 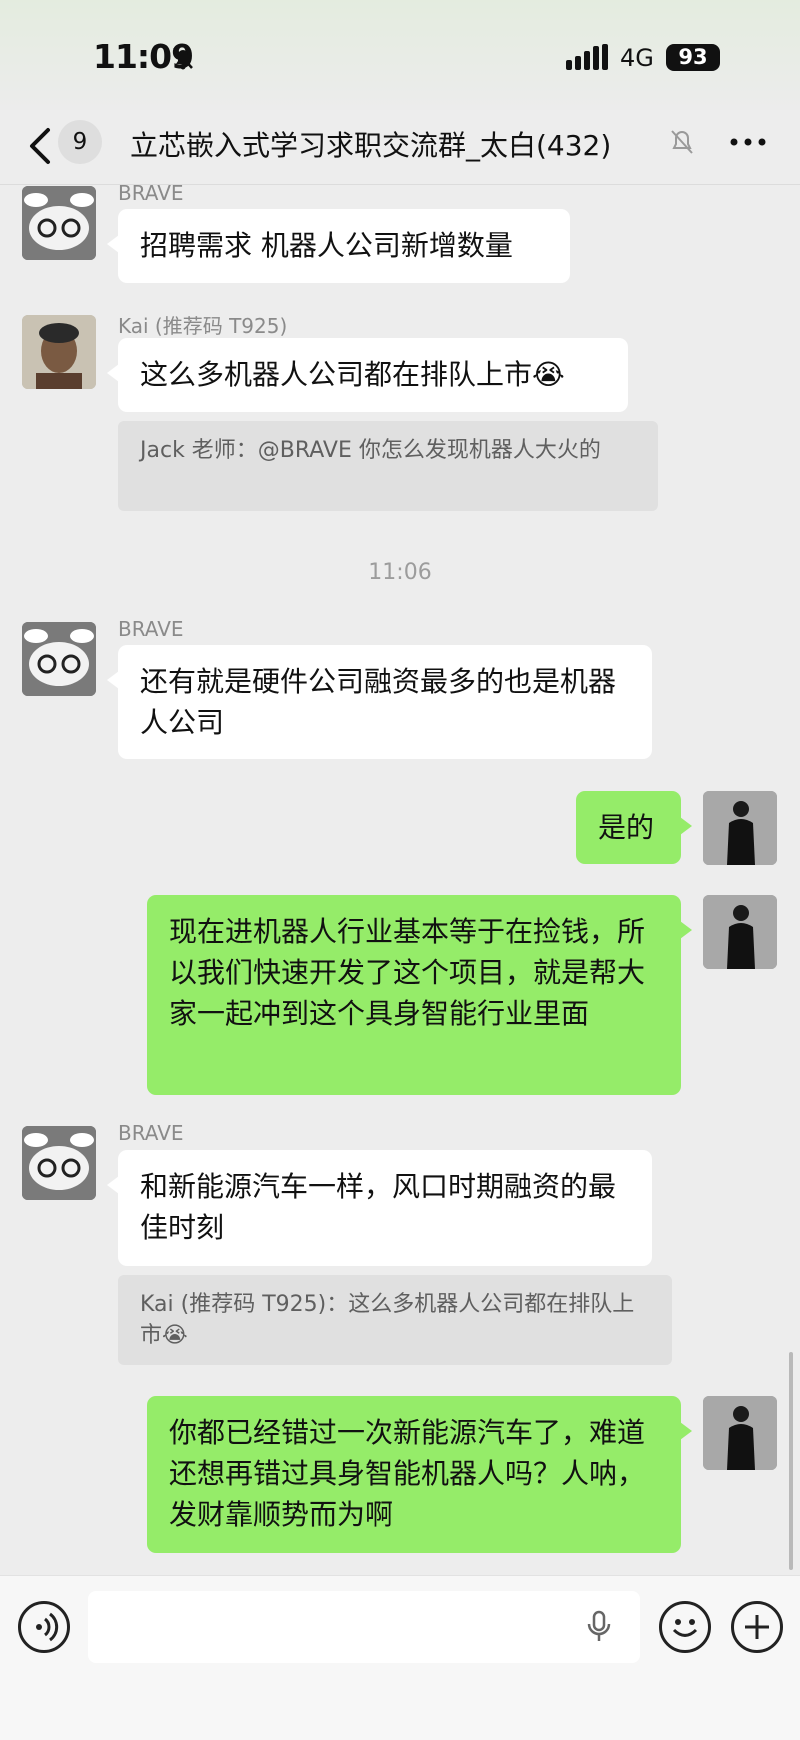 What do you see at coordinates (338, 246) in the screenshot?
I see `message-bubble: 招聘需求 机器人公司新增数量` at bounding box center [338, 246].